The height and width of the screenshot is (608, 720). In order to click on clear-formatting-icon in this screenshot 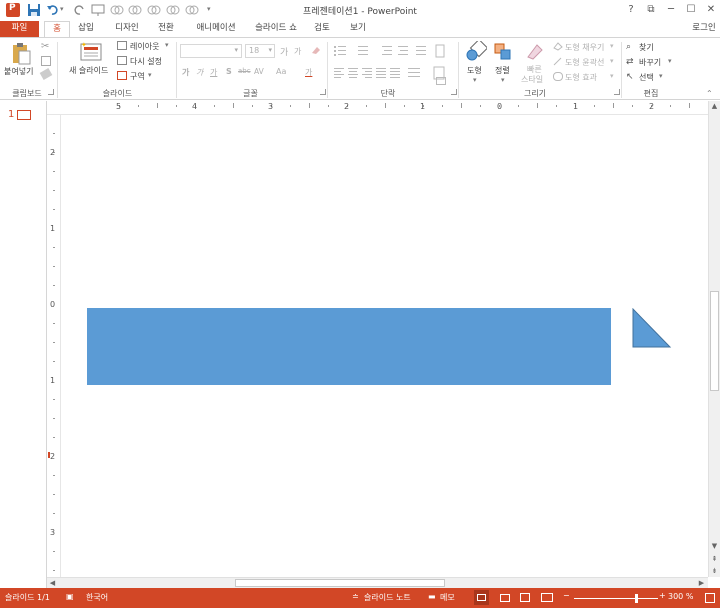, I will do `click(316, 50)`.